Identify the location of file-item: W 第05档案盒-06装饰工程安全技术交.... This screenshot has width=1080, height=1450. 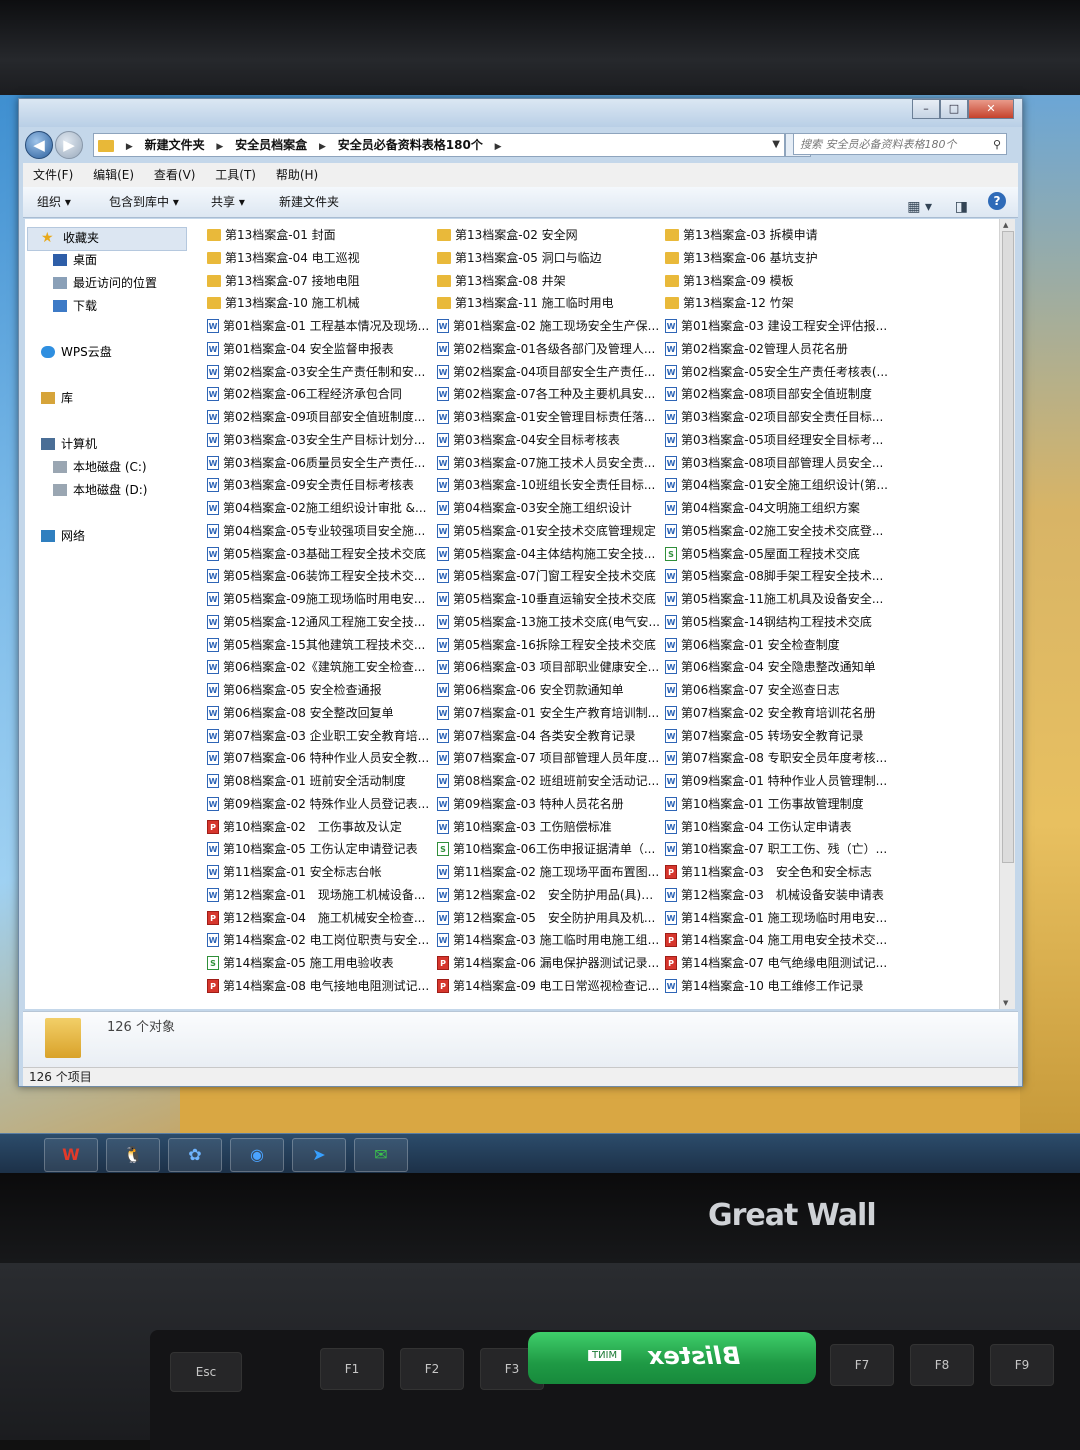
(320, 576).